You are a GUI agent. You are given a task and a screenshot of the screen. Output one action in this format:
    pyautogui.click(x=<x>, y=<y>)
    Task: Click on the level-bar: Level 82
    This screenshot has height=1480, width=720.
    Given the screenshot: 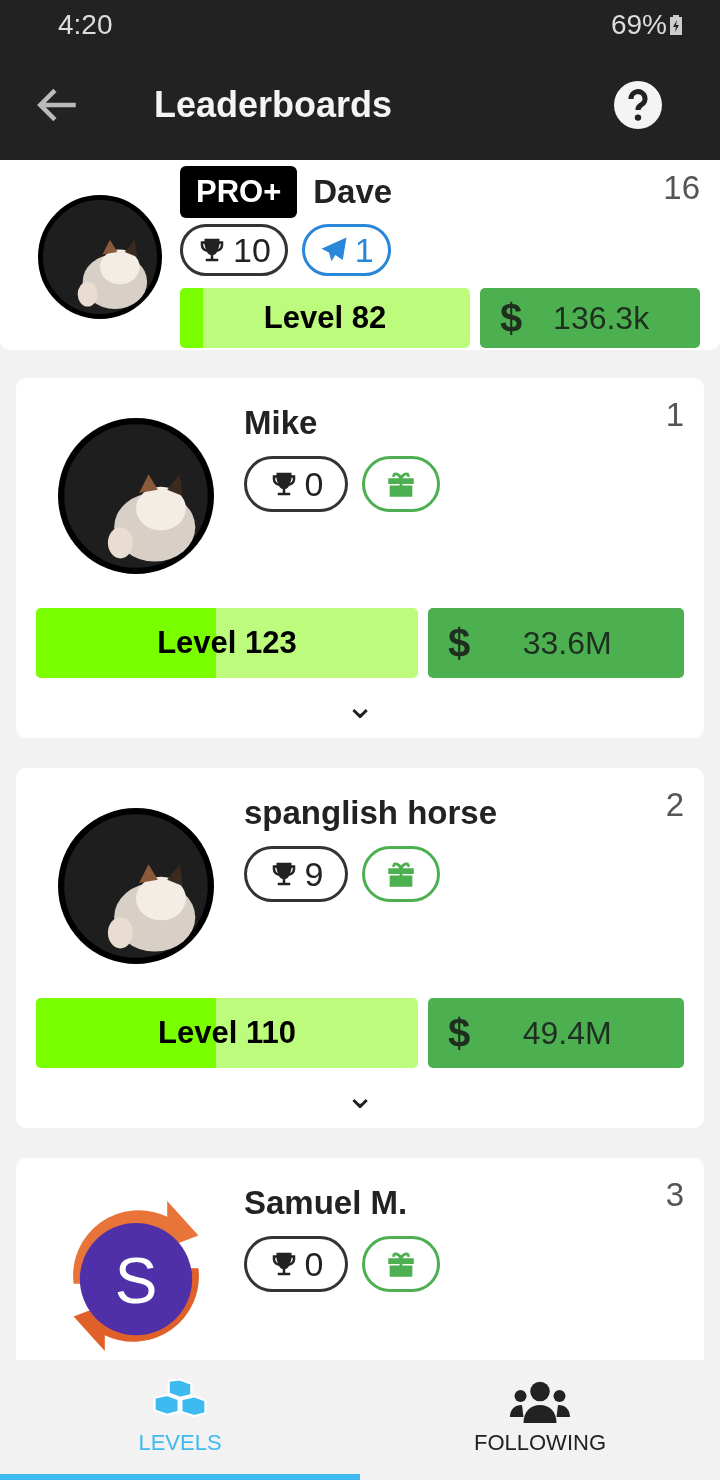 What is the action you would take?
    pyautogui.click(x=325, y=318)
    